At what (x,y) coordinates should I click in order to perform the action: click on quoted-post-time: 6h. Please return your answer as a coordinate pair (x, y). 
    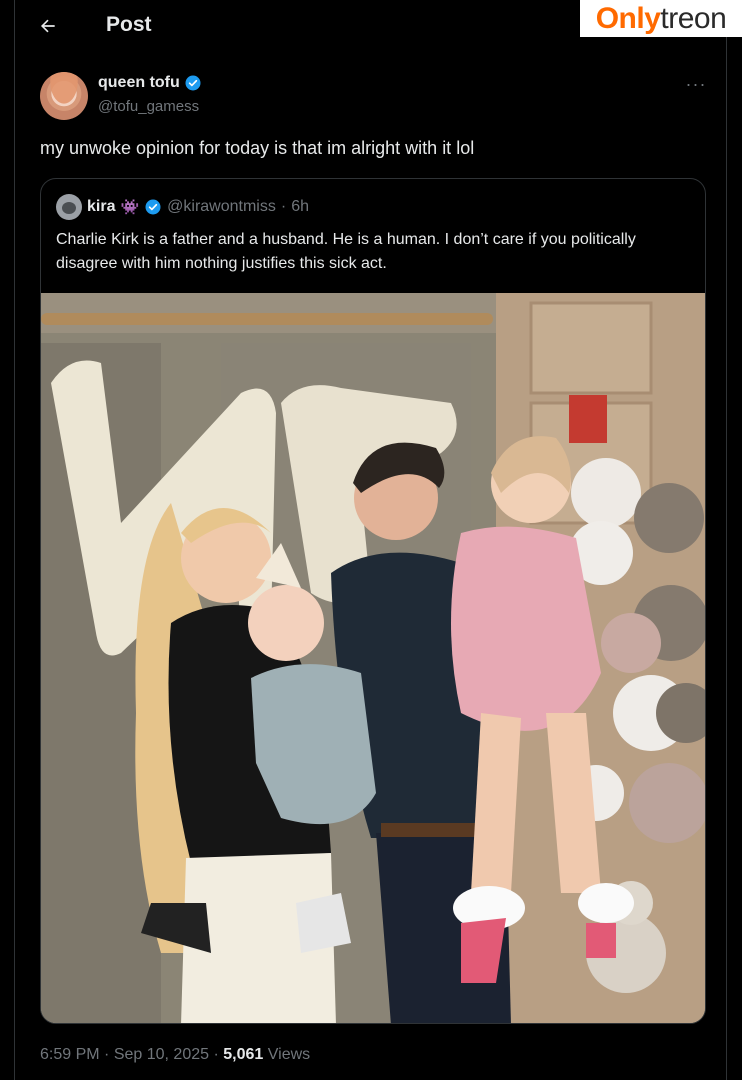
    Looking at the image, I should click on (300, 207).